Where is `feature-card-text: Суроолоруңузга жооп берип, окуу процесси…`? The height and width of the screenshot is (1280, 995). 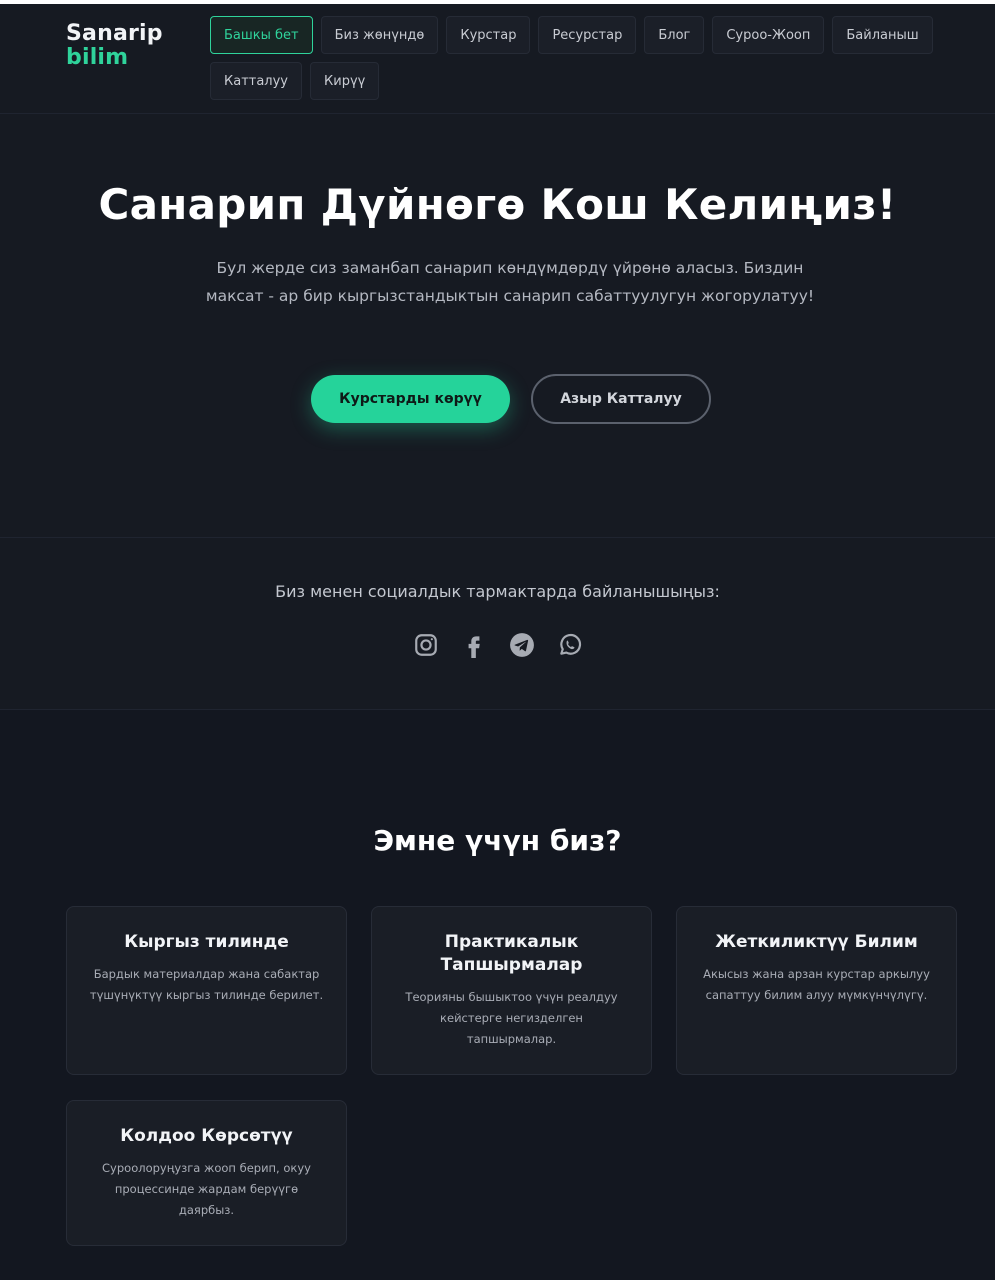
feature-card-text: Суроолоруңузга жооп берип, окуу процесси… is located at coordinates (206, 1189).